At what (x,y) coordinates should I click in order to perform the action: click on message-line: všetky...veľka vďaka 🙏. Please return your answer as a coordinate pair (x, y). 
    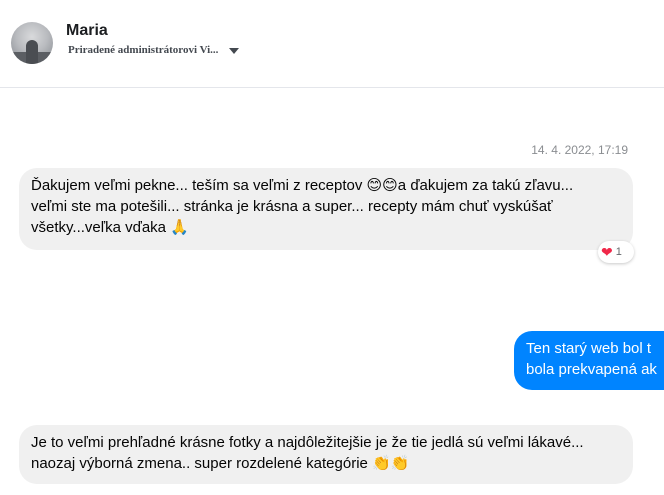
    Looking at the image, I should click on (110, 227).